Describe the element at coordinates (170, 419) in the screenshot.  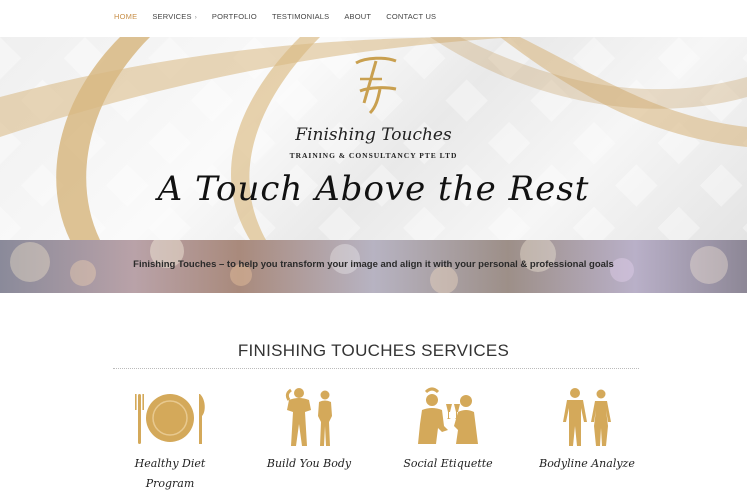
I see `plate-cutlery-icon` at that location.